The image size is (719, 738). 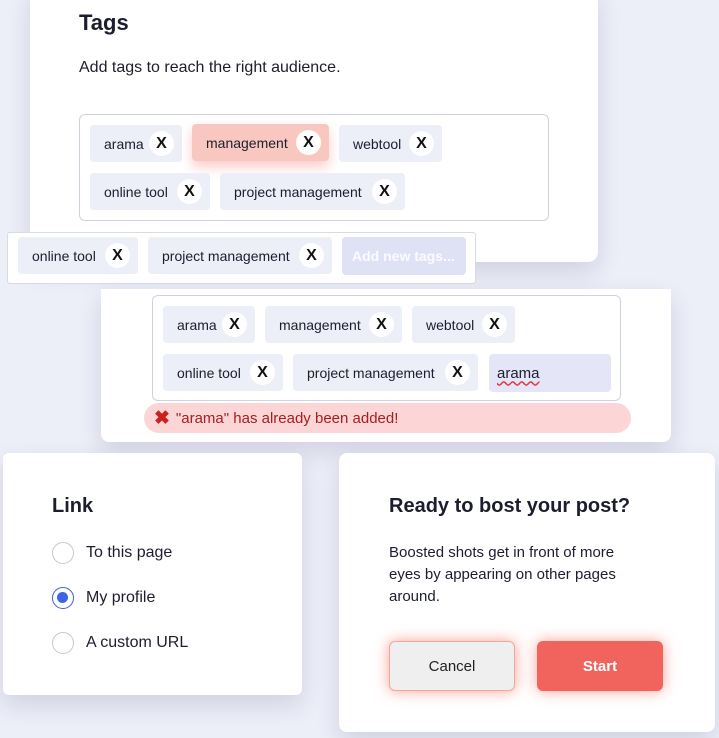 I want to click on tag-chip-active: management X, so click(x=260, y=142).